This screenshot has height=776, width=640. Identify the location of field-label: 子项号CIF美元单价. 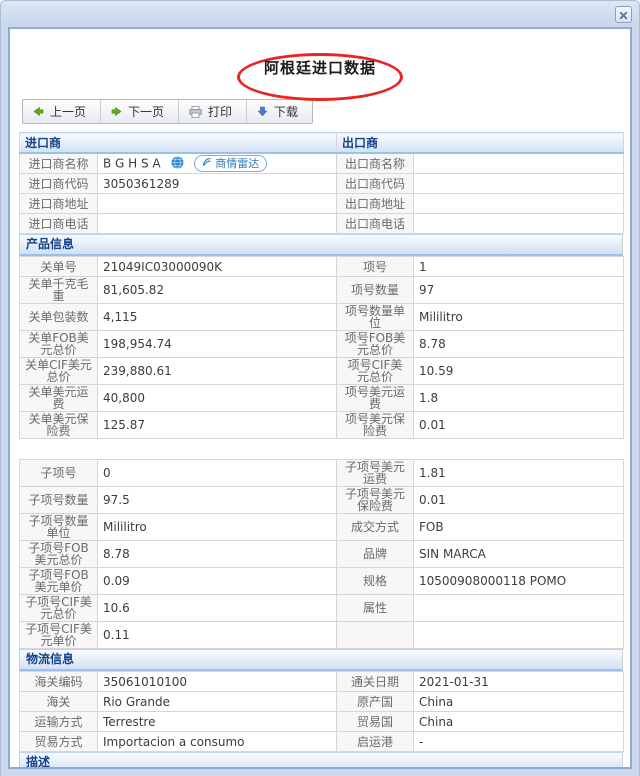
(58, 635).